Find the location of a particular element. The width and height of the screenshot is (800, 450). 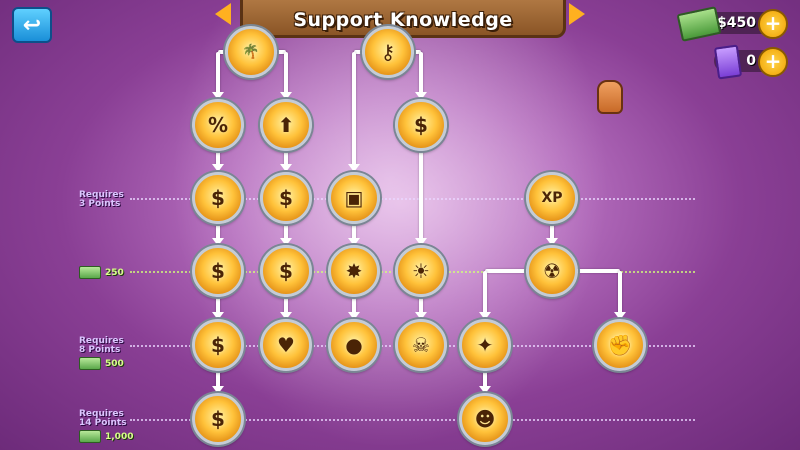

coin-leaf-icon: $ is located at coordinates (286, 271).